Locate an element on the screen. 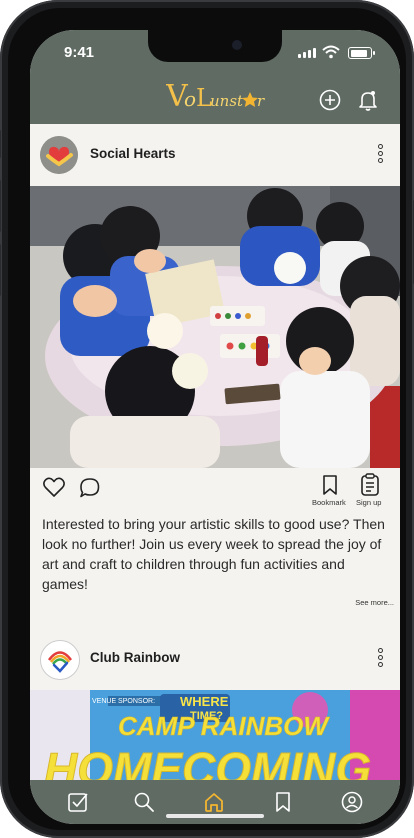 This screenshot has width=414, height=838. svg-text: r is located at coordinates (261, 101).